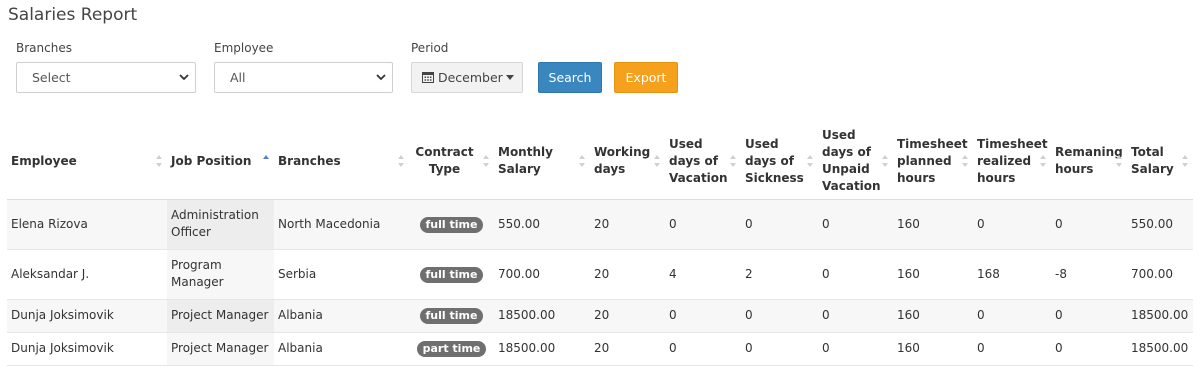 The image size is (1200, 369). What do you see at coordinates (779, 274) in the screenshot?
I see `cell-sickness-days: 2` at bounding box center [779, 274].